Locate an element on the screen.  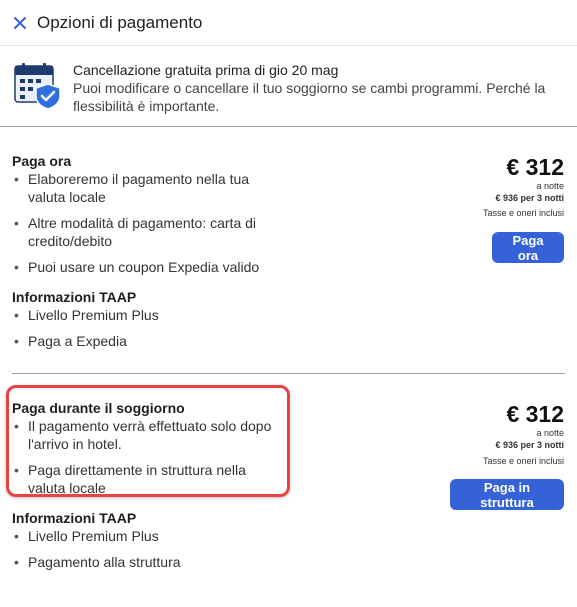
pay-at-property-button: Paga in struttura is located at coordinates (507, 494).